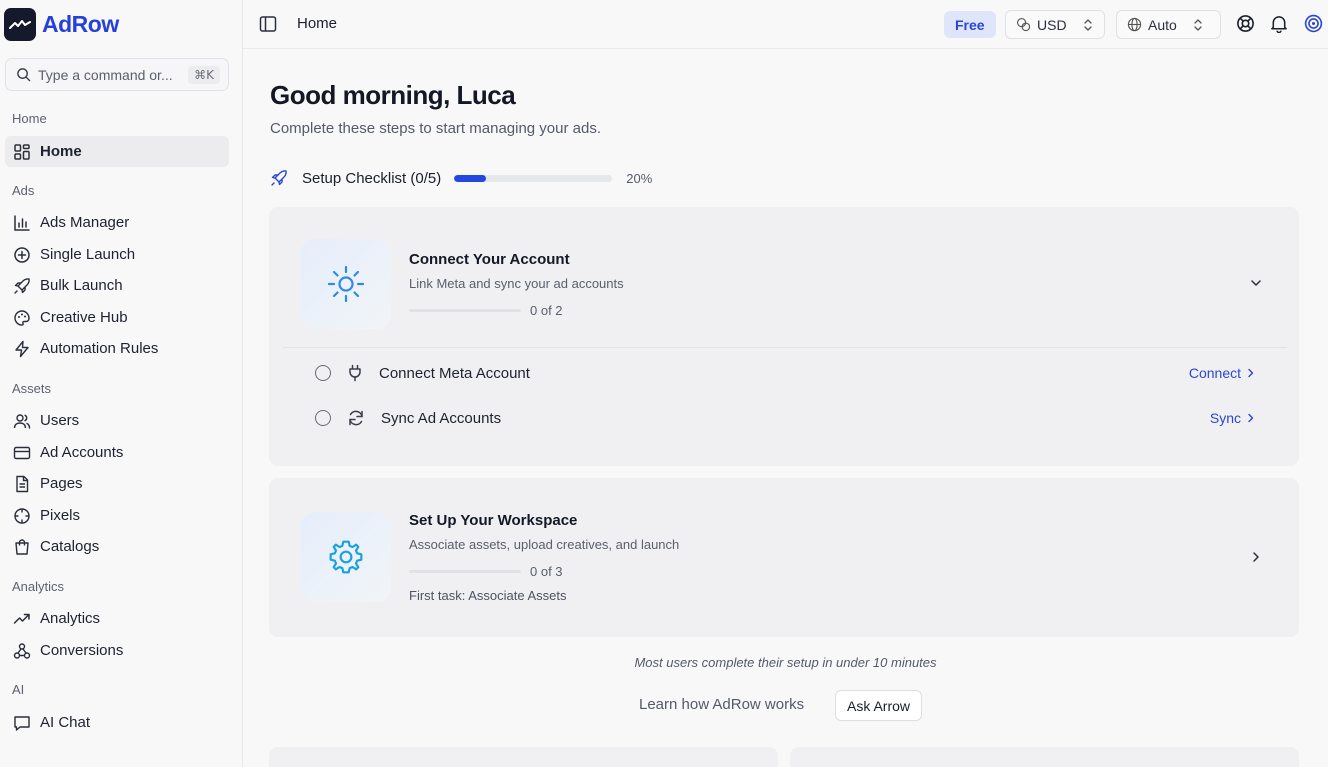 This screenshot has height=767, width=1328. I want to click on sidebar-item-creative-hub: Creative Hub, so click(117, 317).